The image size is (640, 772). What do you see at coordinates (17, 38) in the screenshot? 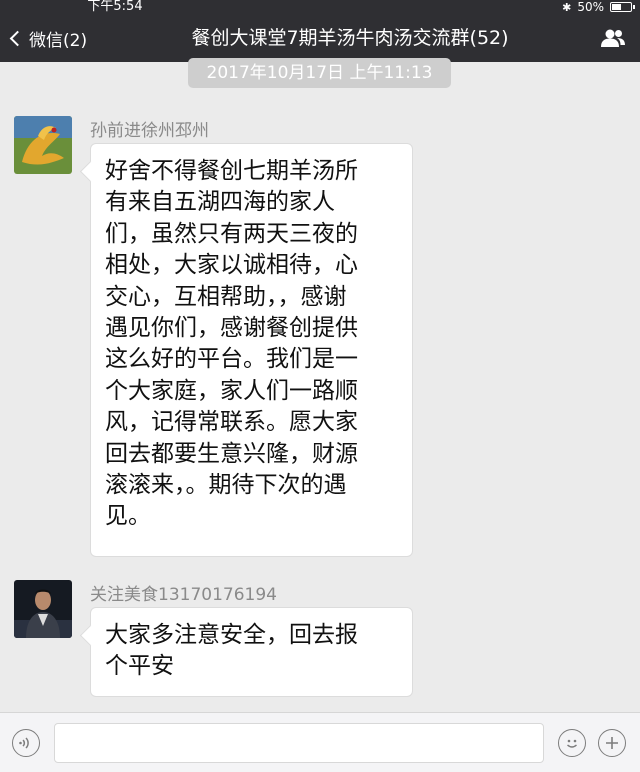
I see `chevron-left-icon` at bounding box center [17, 38].